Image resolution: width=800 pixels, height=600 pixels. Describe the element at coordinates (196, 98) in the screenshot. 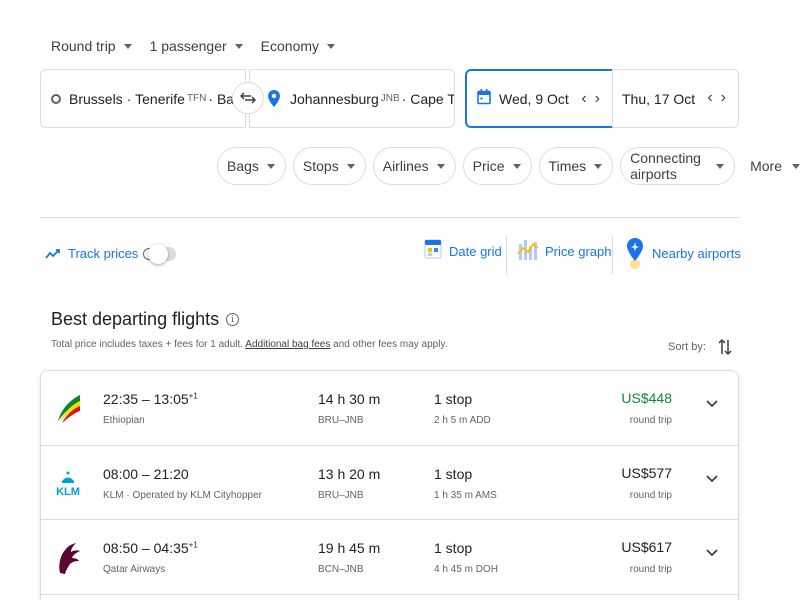

I see `origin-code-2: TFN` at that location.